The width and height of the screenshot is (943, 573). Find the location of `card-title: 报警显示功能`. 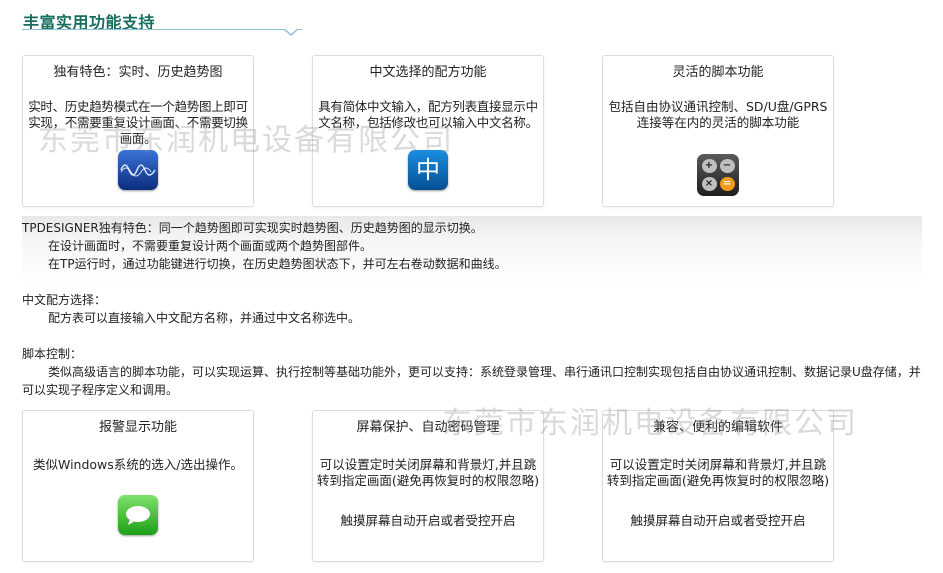

card-title: 报警显示功能 is located at coordinates (137, 427).